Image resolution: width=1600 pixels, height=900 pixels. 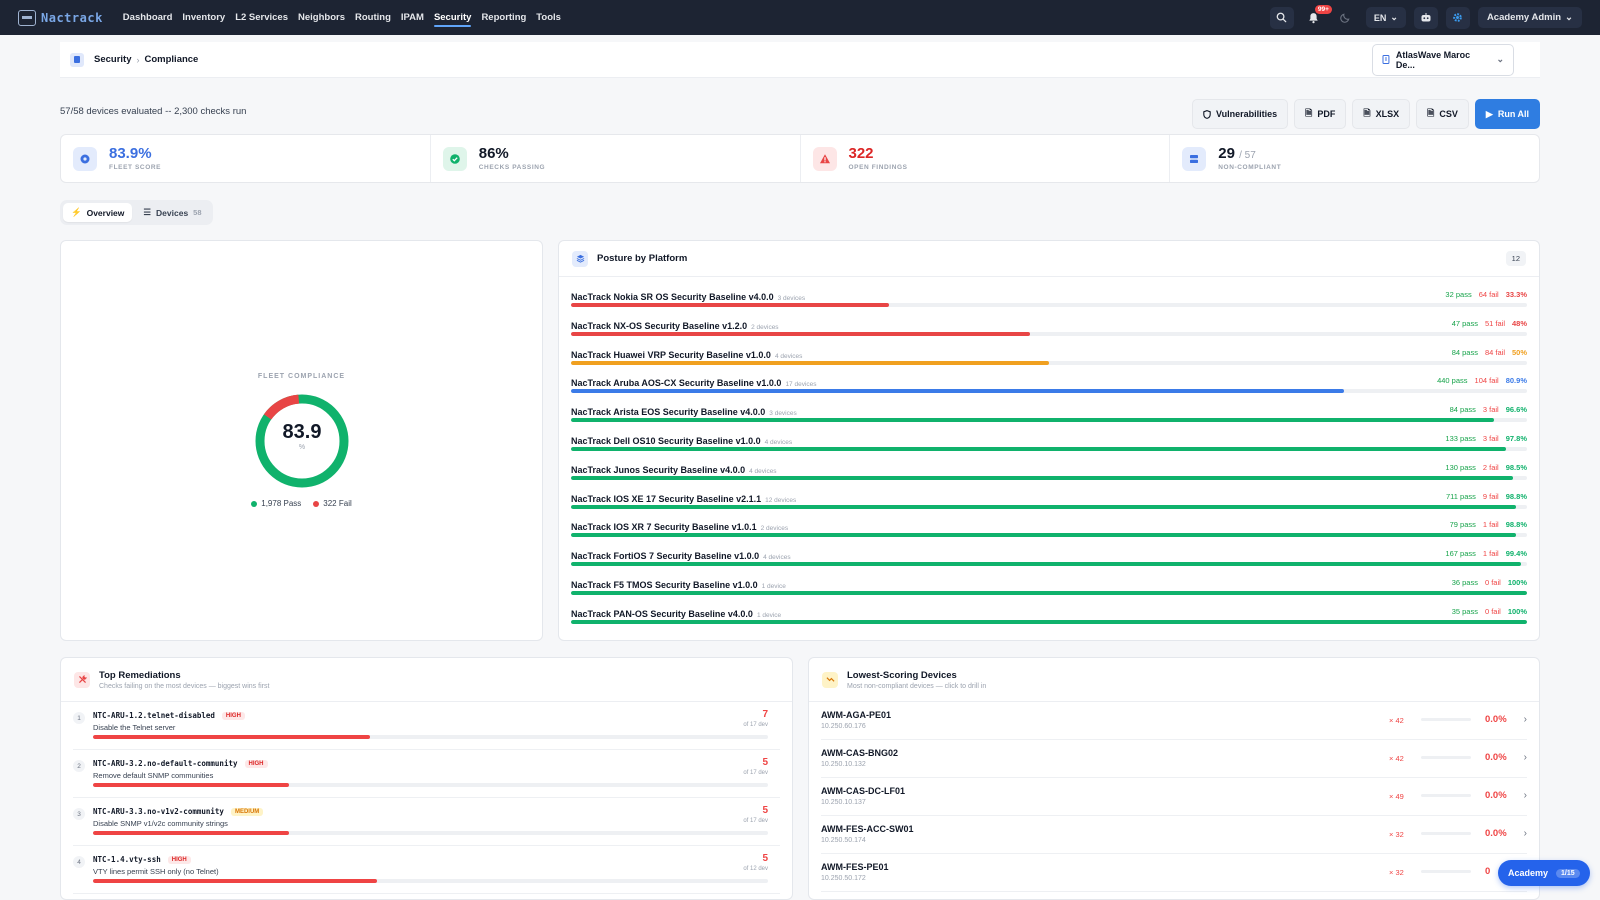 I want to click on platform-pass: 440 pass, so click(x=1452, y=381).